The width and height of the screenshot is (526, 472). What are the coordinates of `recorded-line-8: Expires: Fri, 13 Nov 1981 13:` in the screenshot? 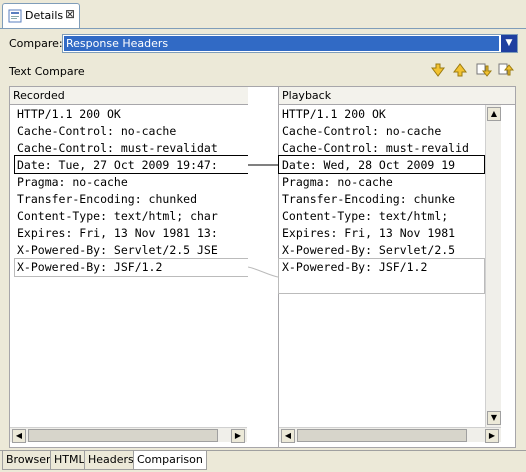 It's located at (117, 233).